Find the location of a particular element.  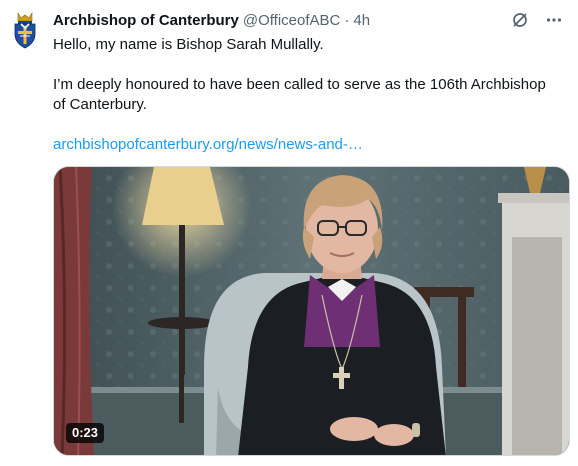

tweet-top-actions is located at coordinates (537, 20).